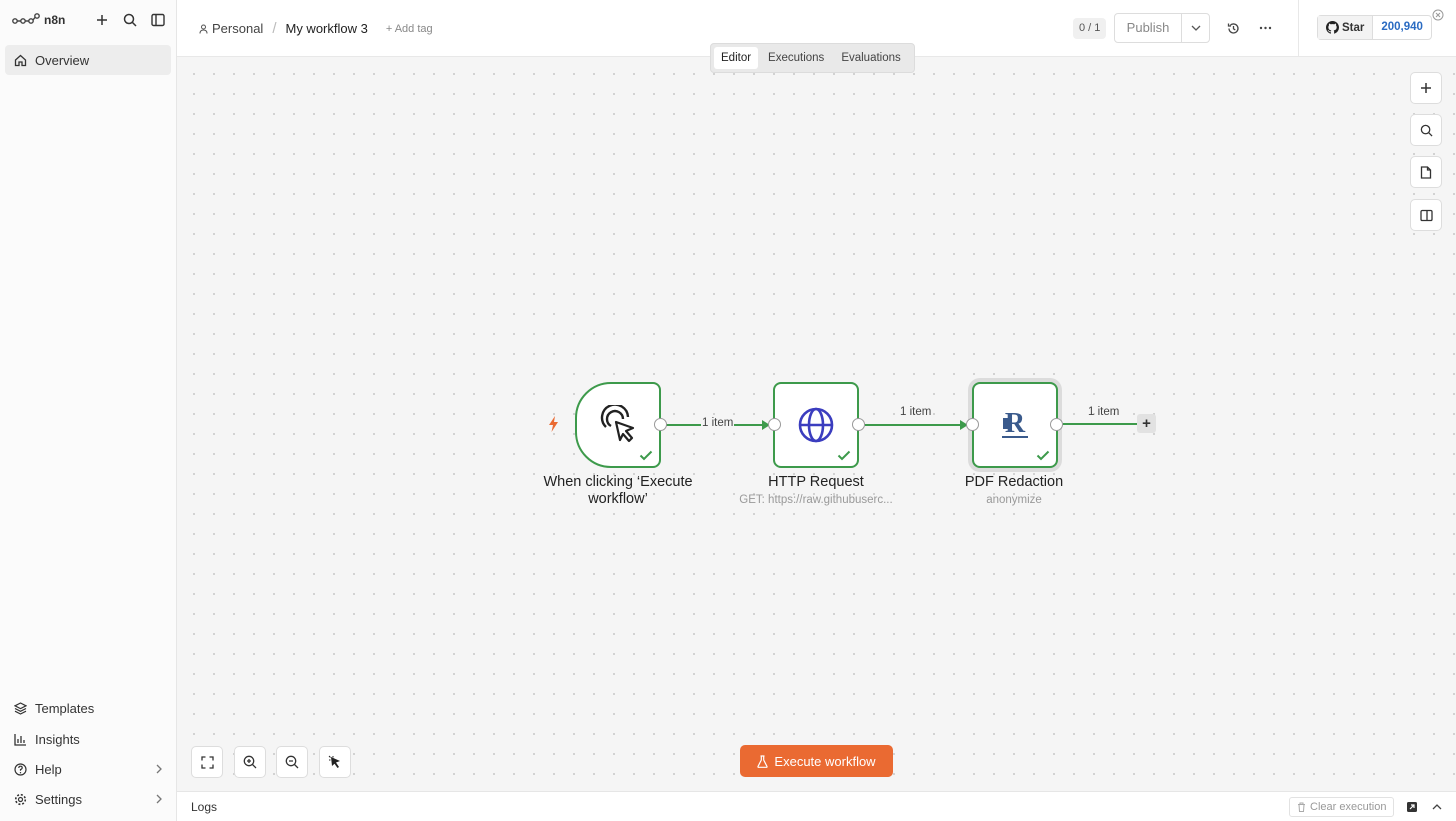  What do you see at coordinates (237, 28) in the screenshot?
I see `project-link: Personal` at bounding box center [237, 28].